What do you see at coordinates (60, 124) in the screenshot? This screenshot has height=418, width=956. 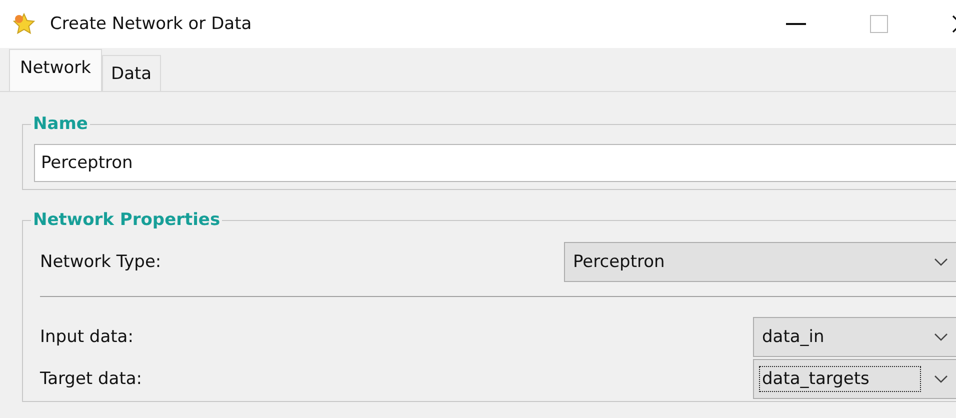 I see `group-title: Name` at bounding box center [60, 124].